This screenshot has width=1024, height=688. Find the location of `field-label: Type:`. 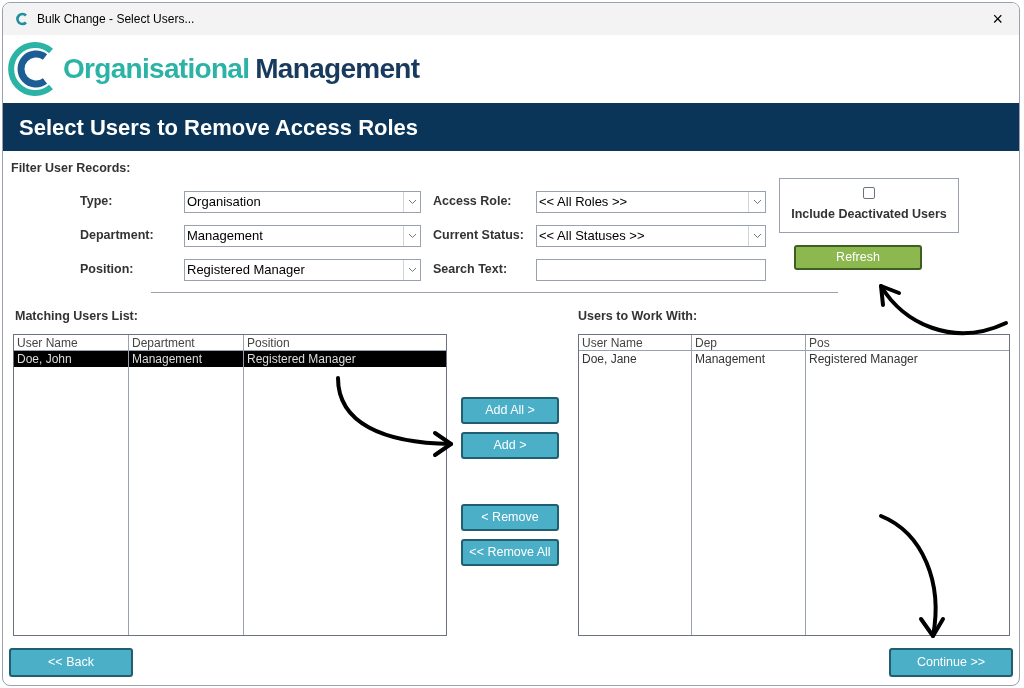

field-label: Type: is located at coordinates (97, 202).